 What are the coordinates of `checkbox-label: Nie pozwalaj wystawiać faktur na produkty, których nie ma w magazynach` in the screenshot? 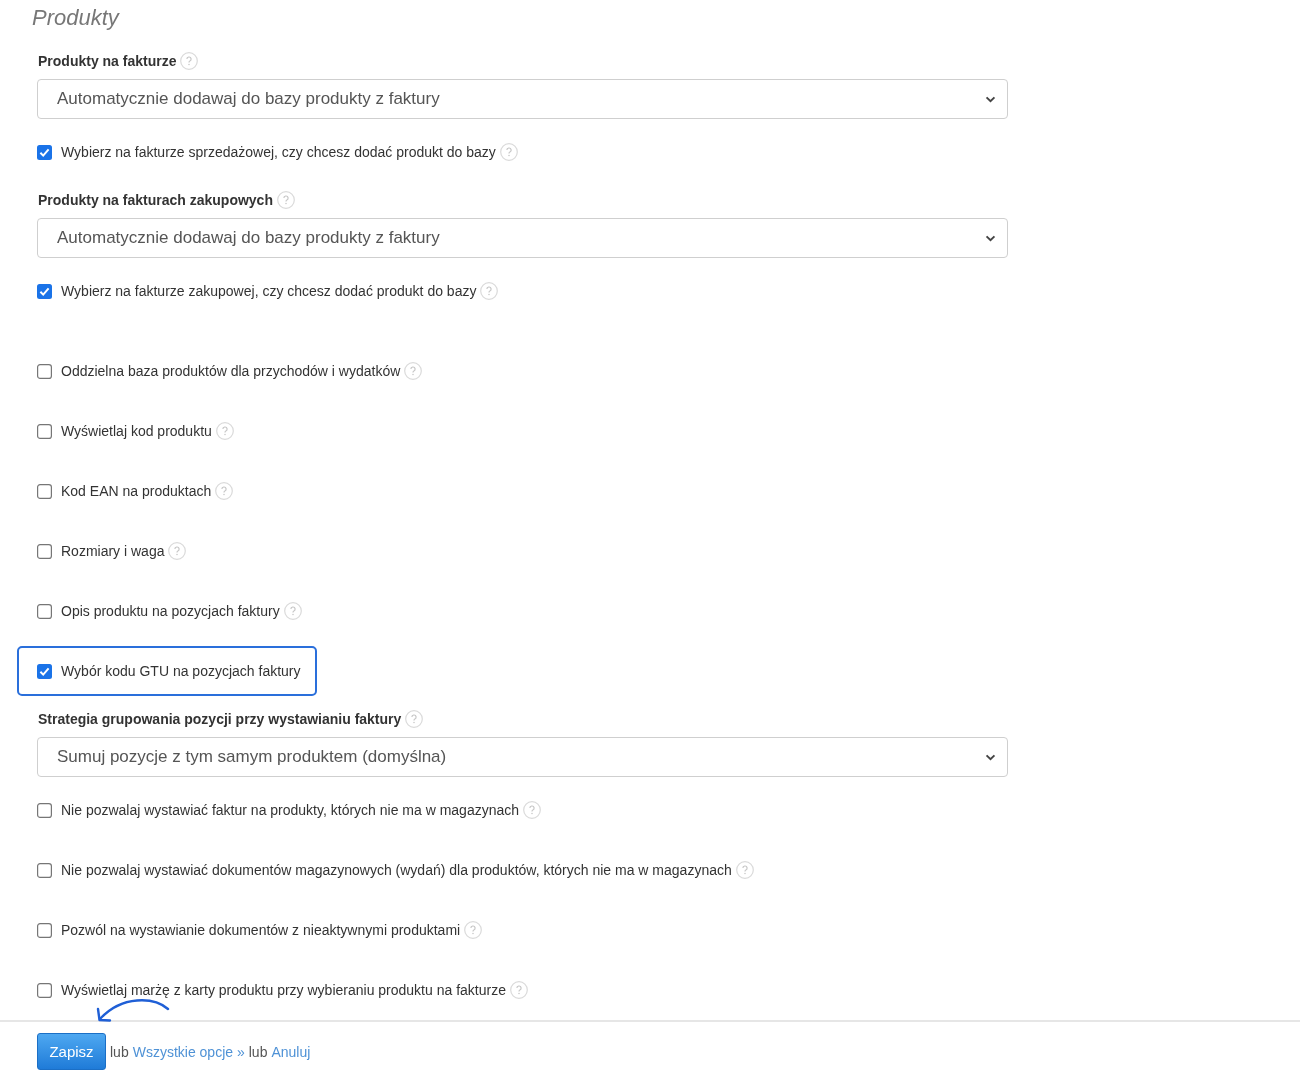 It's located at (290, 810).